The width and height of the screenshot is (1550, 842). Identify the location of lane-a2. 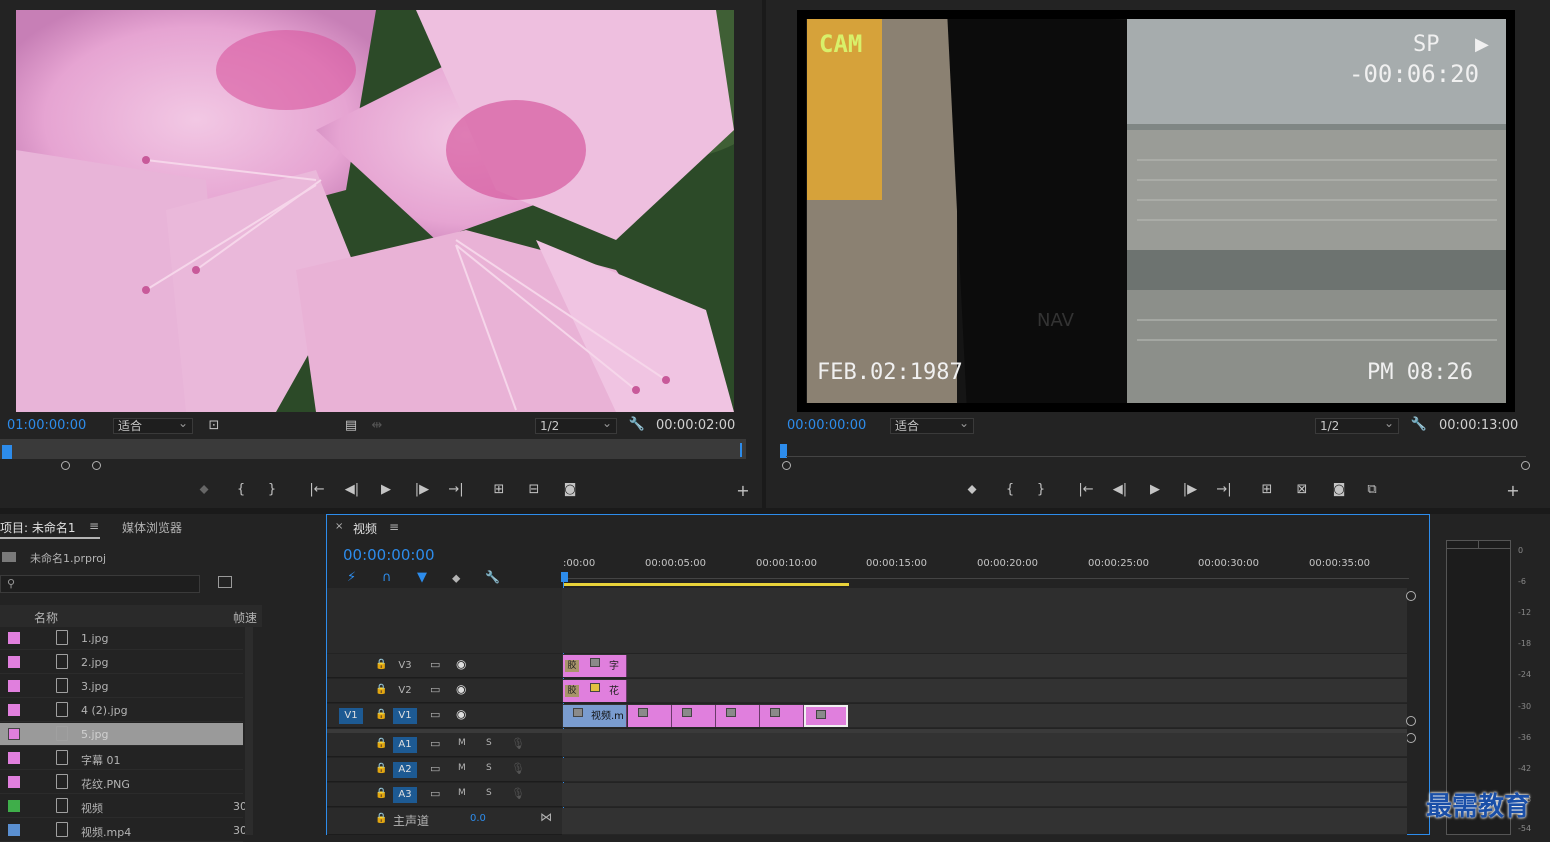
(984, 770).